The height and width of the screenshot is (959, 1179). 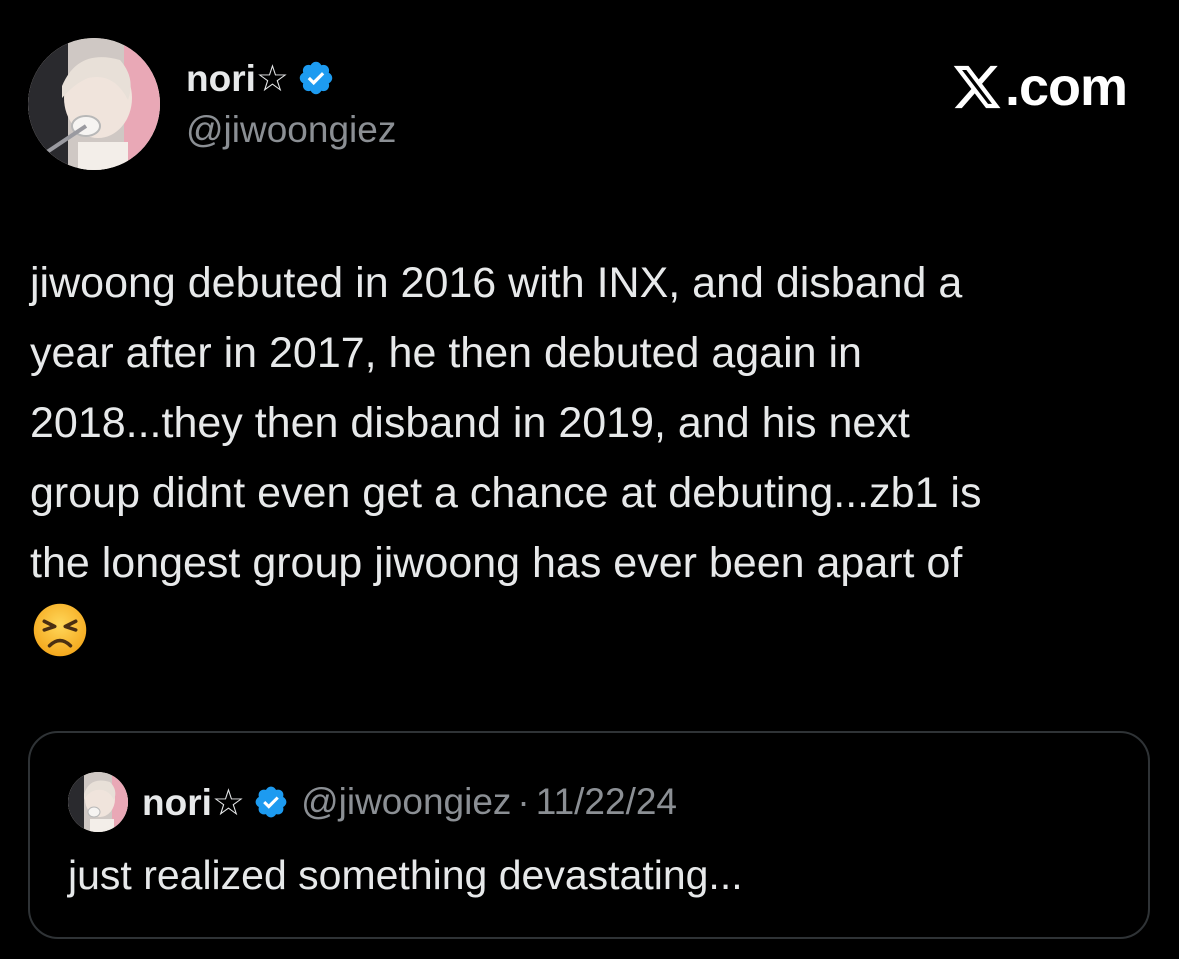 What do you see at coordinates (291, 130) in the screenshot?
I see `author-handle: @jiwoongiez` at bounding box center [291, 130].